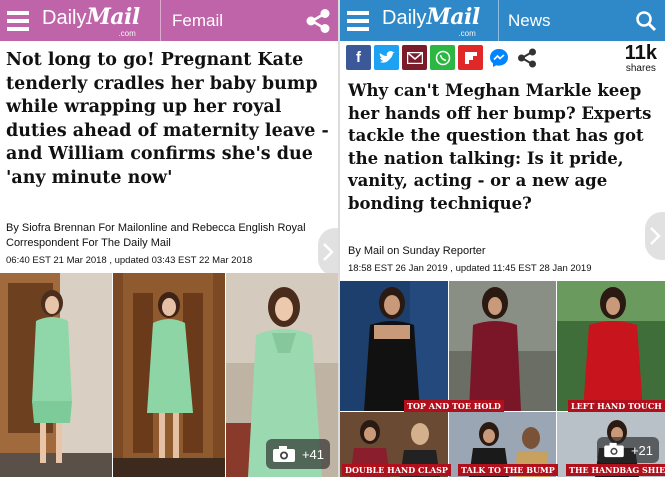 The image size is (665, 477). Describe the element at coordinates (640, 53) in the screenshot. I see `share-count-number: 11k` at that location.